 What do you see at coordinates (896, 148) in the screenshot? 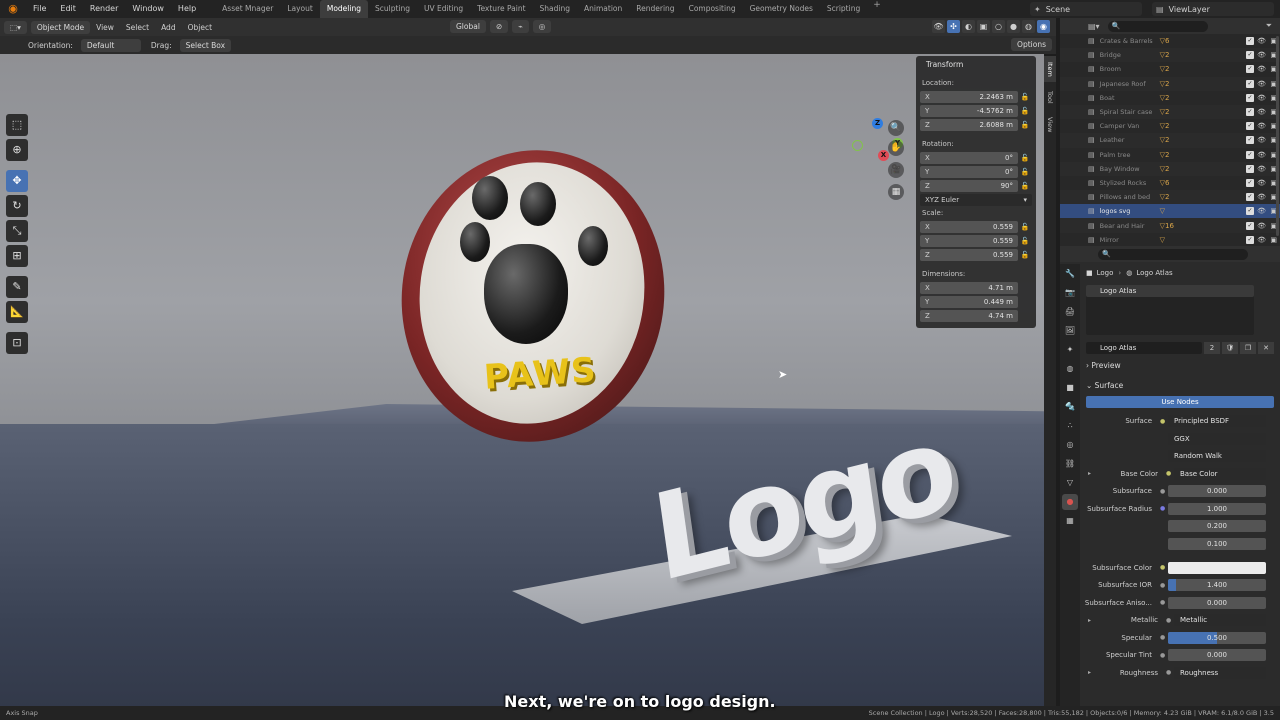
I see `pan-hand-icon: ✋` at bounding box center [896, 148].